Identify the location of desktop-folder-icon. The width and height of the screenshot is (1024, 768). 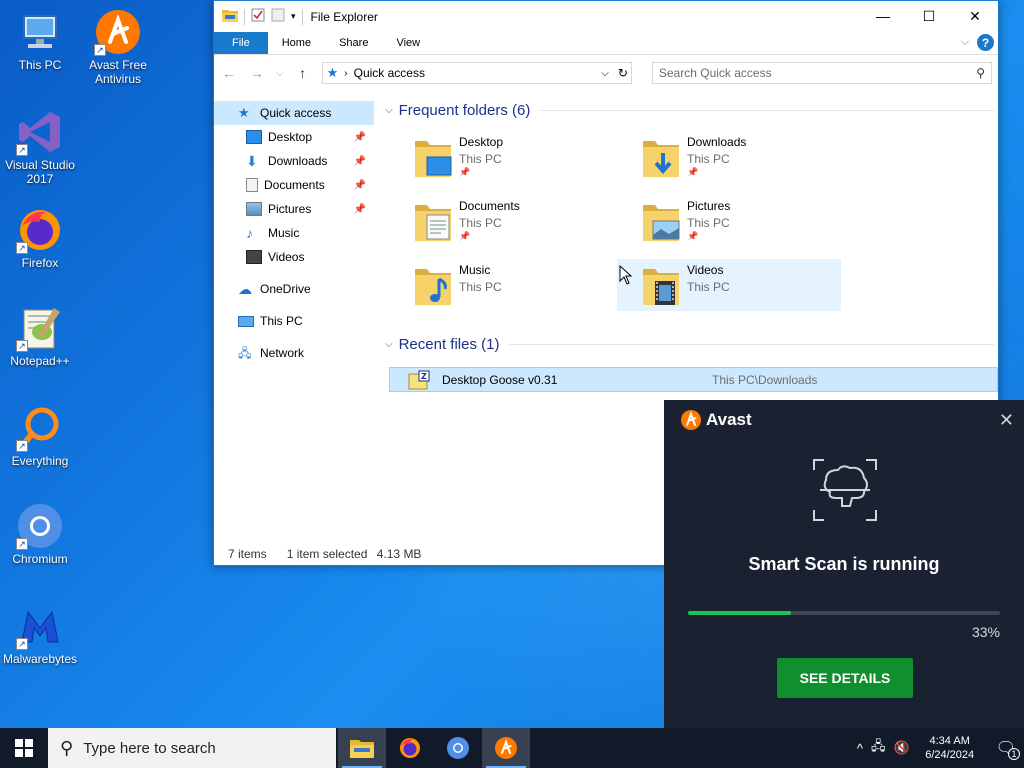
(433, 158).